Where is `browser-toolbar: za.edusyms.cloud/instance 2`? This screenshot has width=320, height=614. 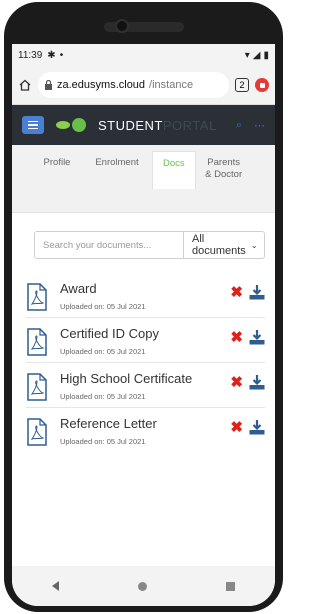
browser-toolbar: za.edusyms.cloud/instance 2 is located at coordinates (143, 85).